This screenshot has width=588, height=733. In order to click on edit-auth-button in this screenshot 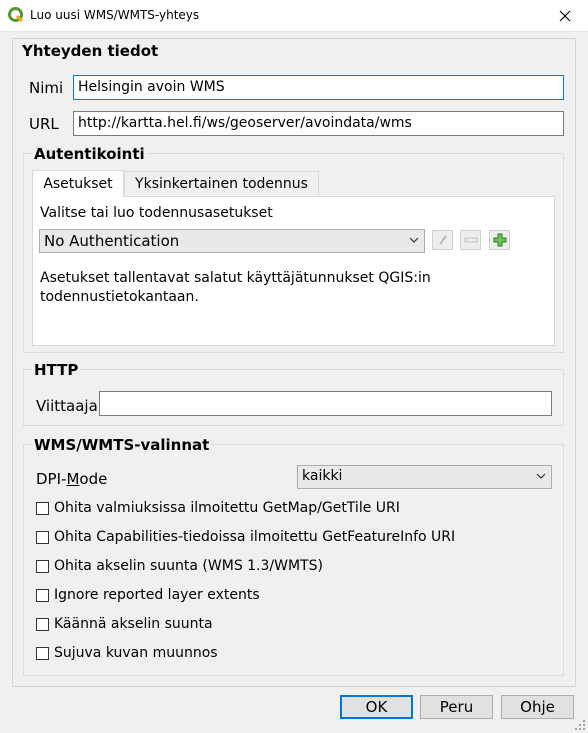, I will do `click(442, 240)`.